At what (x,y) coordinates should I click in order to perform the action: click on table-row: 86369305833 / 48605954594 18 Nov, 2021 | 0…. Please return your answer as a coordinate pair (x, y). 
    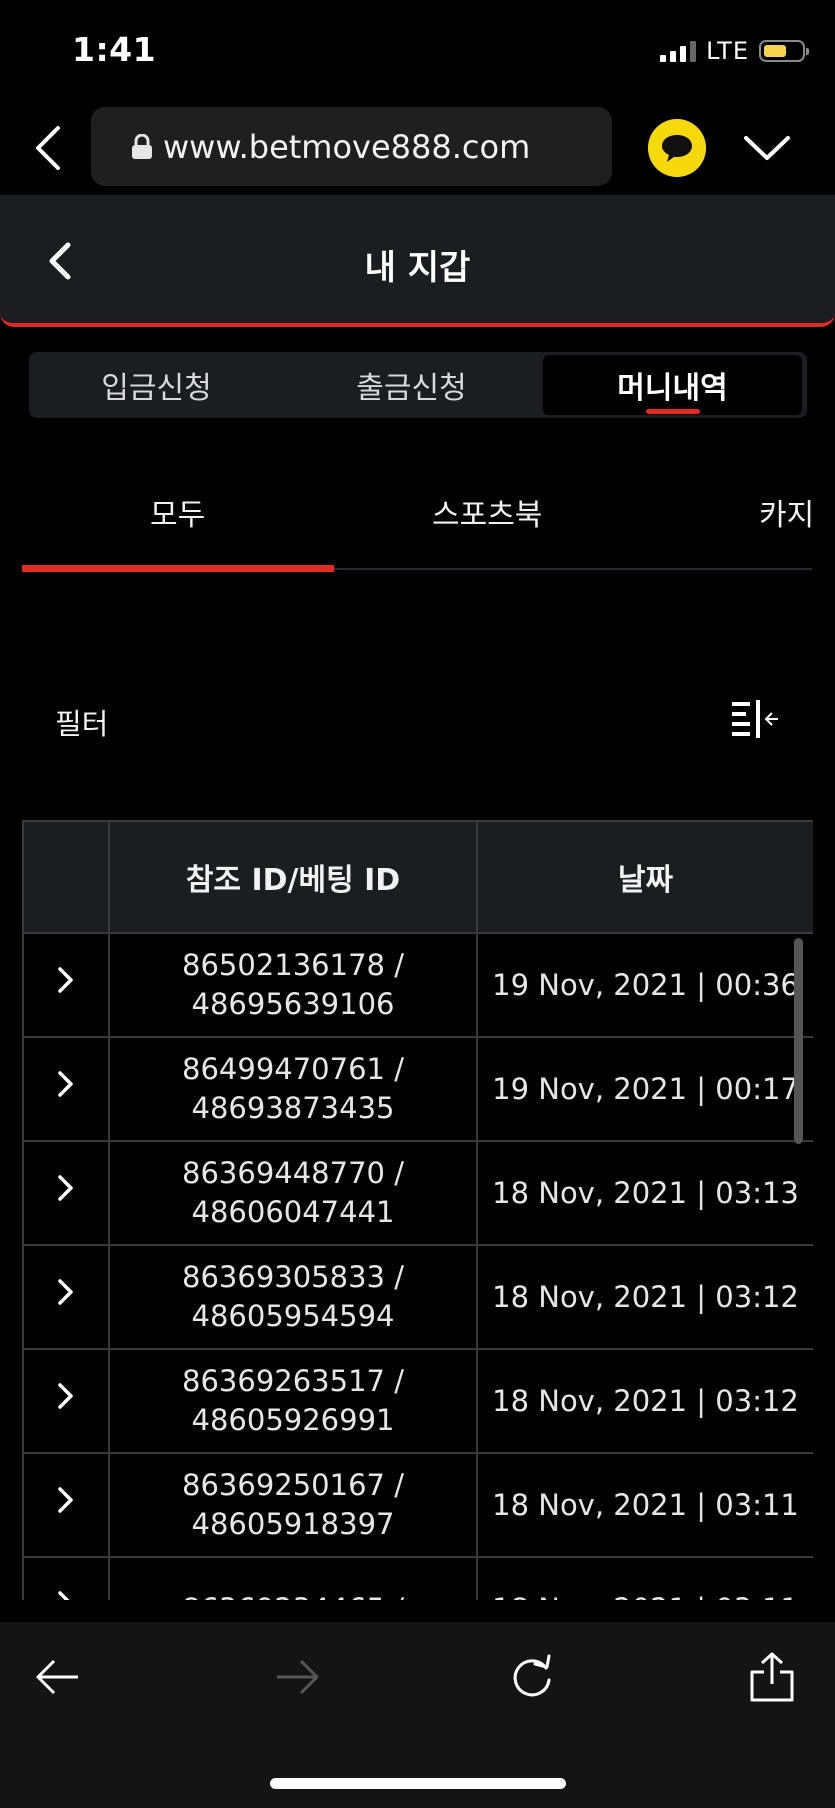
    Looking at the image, I should click on (417, 1297).